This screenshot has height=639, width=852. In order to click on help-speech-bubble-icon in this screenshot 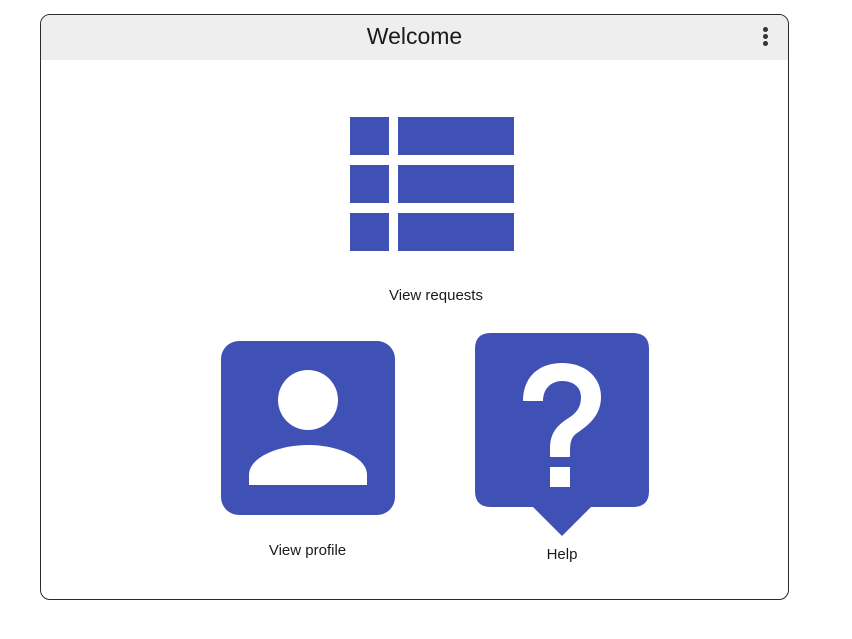, I will do `click(562, 434)`.